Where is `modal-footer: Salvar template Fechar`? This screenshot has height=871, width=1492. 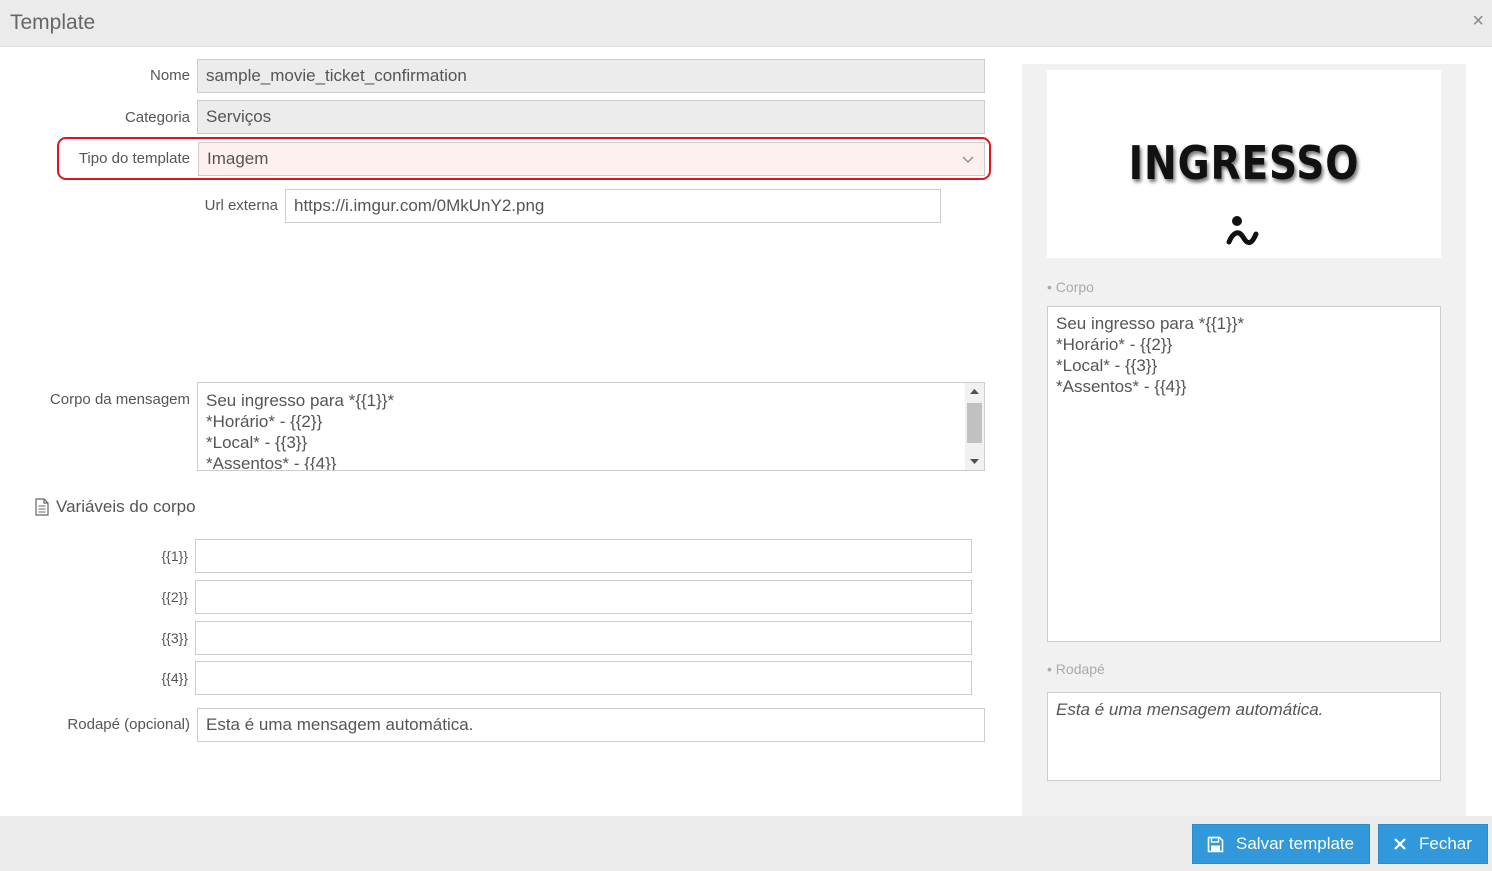
modal-footer: Salvar template Fechar is located at coordinates (746, 843).